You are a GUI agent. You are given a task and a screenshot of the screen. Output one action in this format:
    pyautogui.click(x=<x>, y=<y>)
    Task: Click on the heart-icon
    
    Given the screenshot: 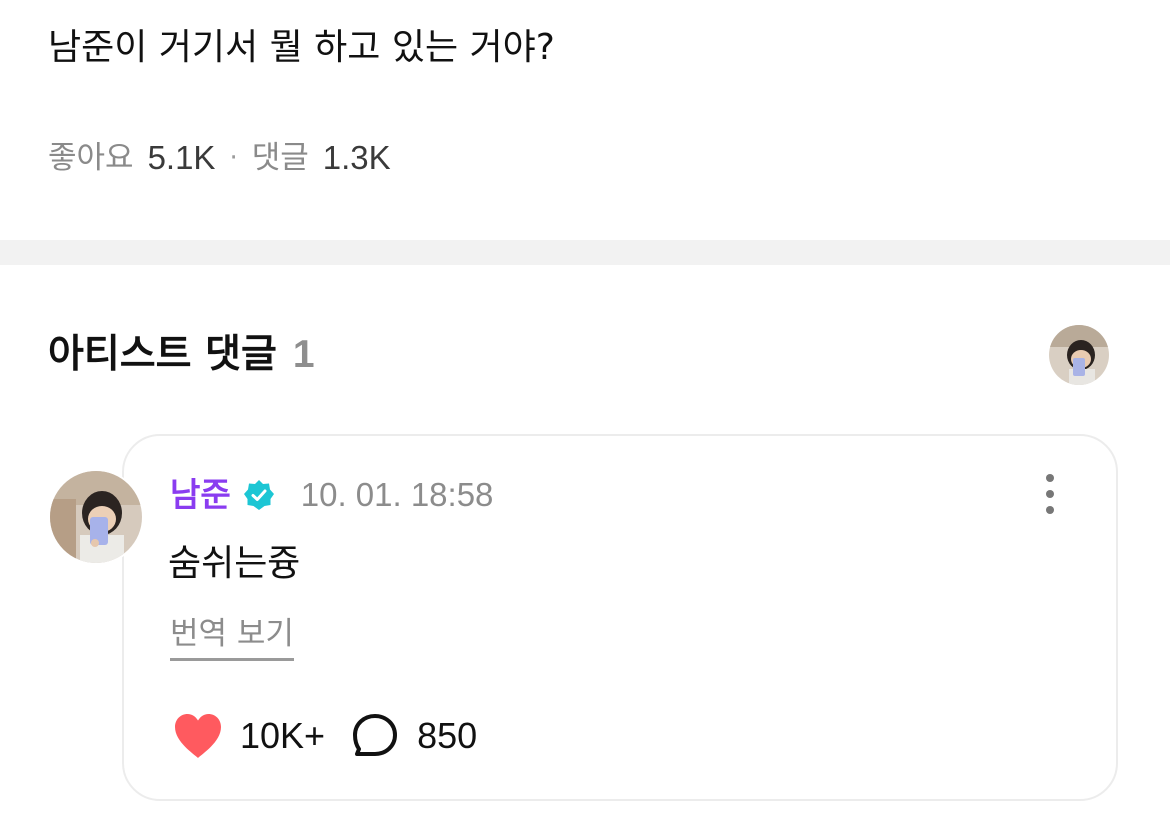 What is the action you would take?
    pyautogui.click(x=198, y=736)
    